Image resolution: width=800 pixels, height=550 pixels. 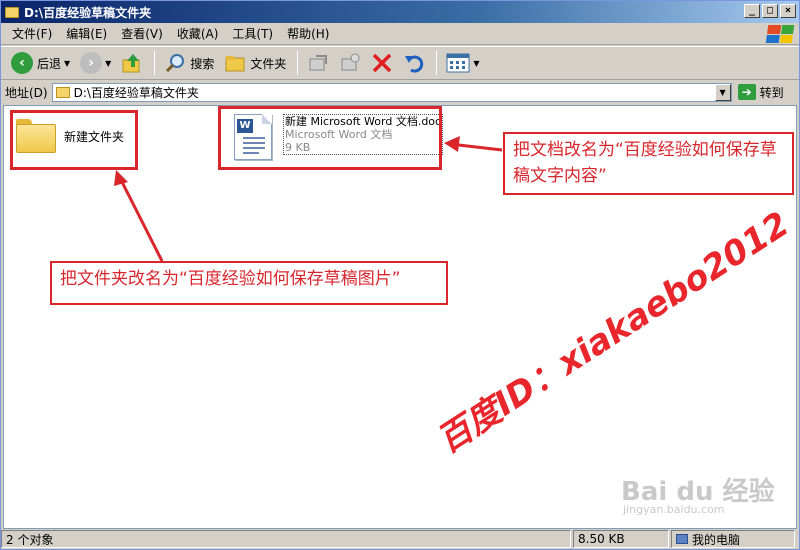 What do you see at coordinates (88, 12) in the screenshot?
I see `window-title: D:\百度经验草稿文件夹` at bounding box center [88, 12].